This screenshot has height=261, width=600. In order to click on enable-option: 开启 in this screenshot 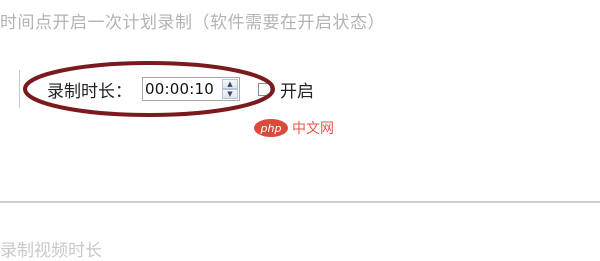, I will do `click(286, 89)`.